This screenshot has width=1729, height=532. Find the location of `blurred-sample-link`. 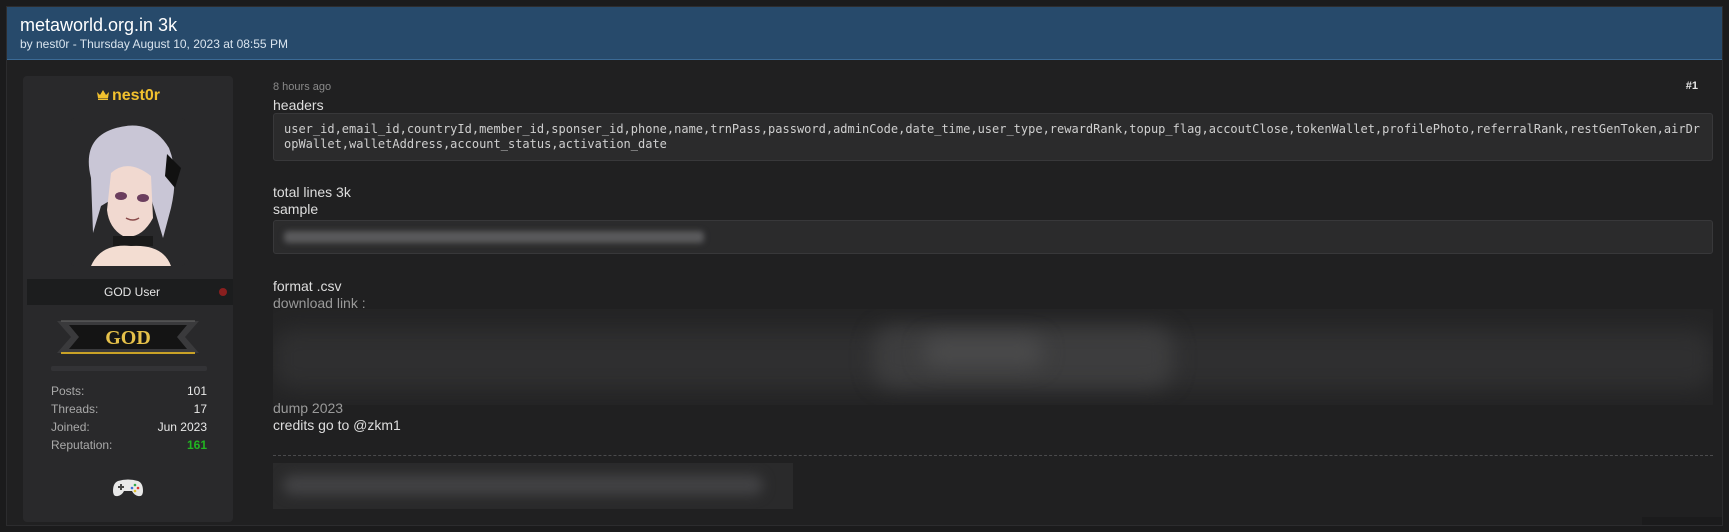

blurred-sample-link is located at coordinates (494, 237).